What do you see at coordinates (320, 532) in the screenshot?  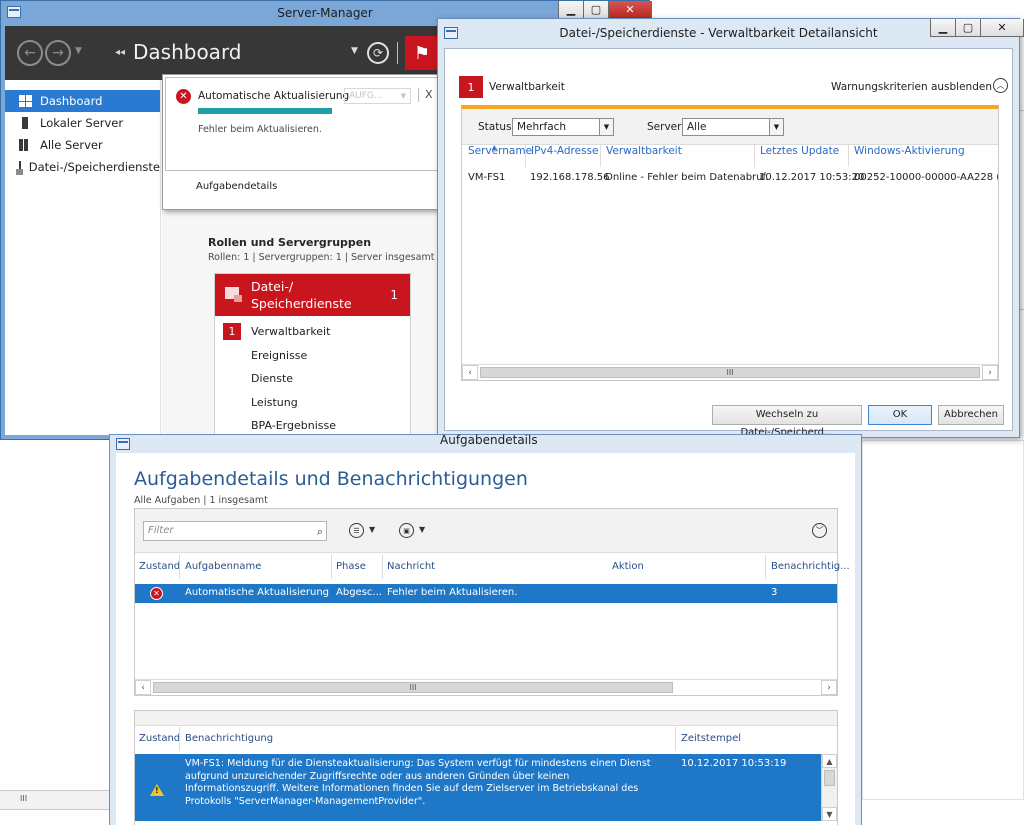 I see `search-icon: ⌕` at bounding box center [320, 532].